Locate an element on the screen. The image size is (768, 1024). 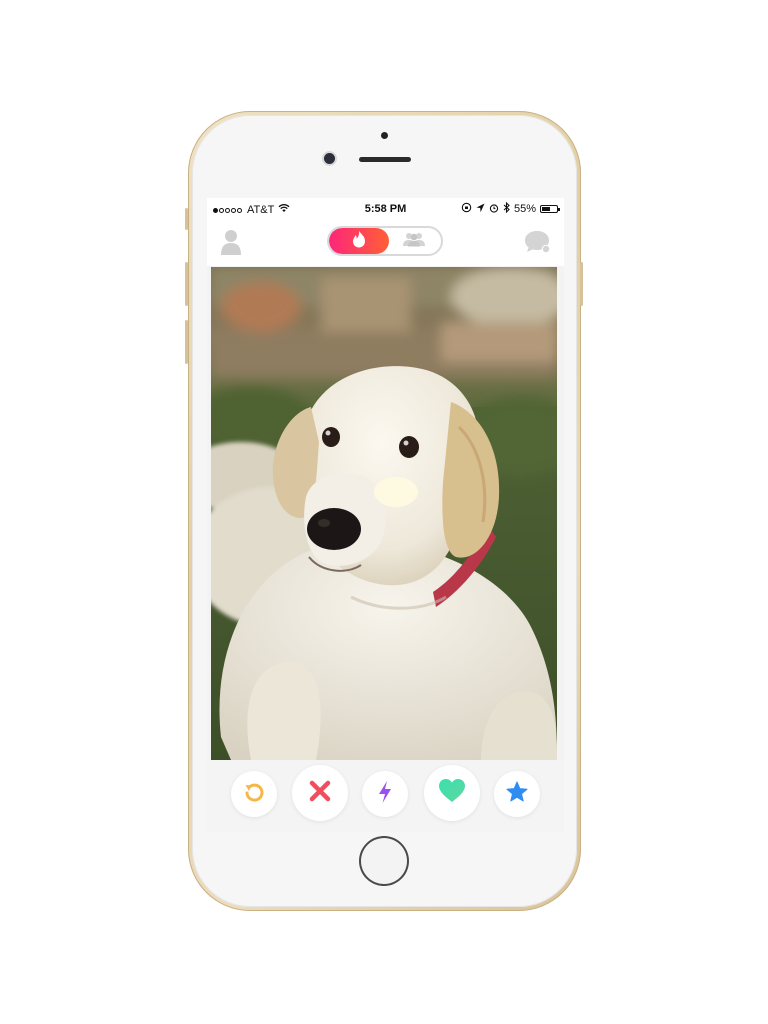
discovery-mode-toggle is located at coordinates (385, 241).